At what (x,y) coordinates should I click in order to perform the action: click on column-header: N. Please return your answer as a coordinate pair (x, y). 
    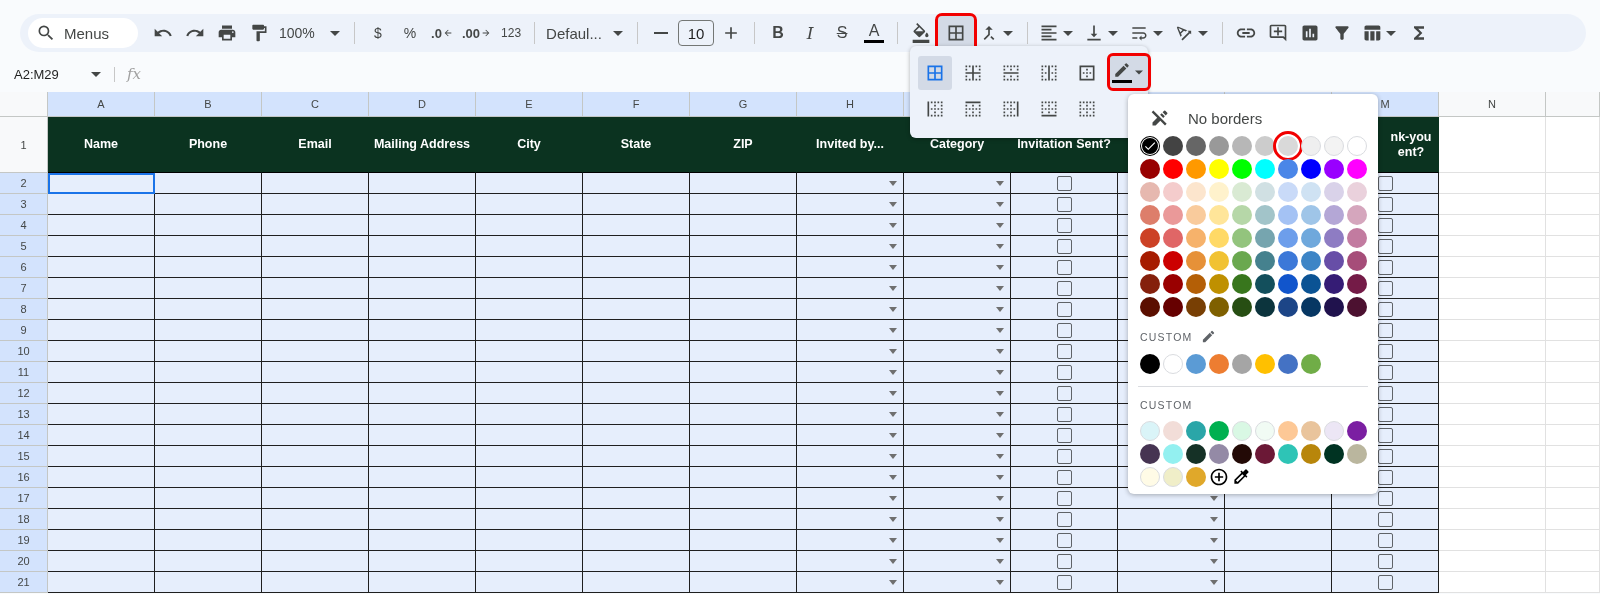
    Looking at the image, I should click on (1492, 104).